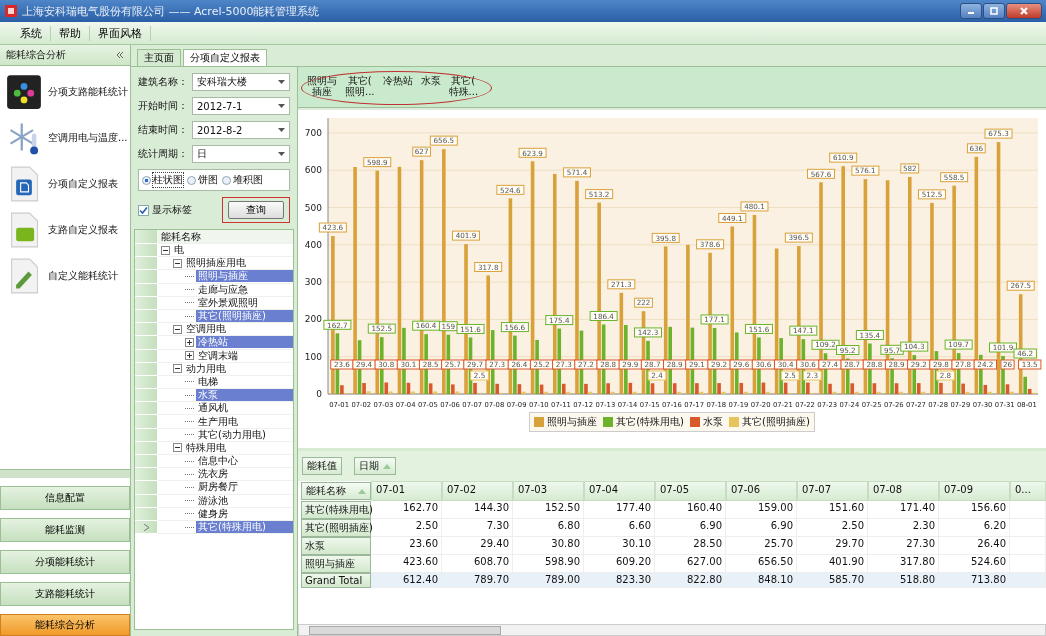 The height and width of the screenshot is (636, 1046). Describe the element at coordinates (244, 276) in the screenshot. I see `tree-item: 照明与插座` at that location.